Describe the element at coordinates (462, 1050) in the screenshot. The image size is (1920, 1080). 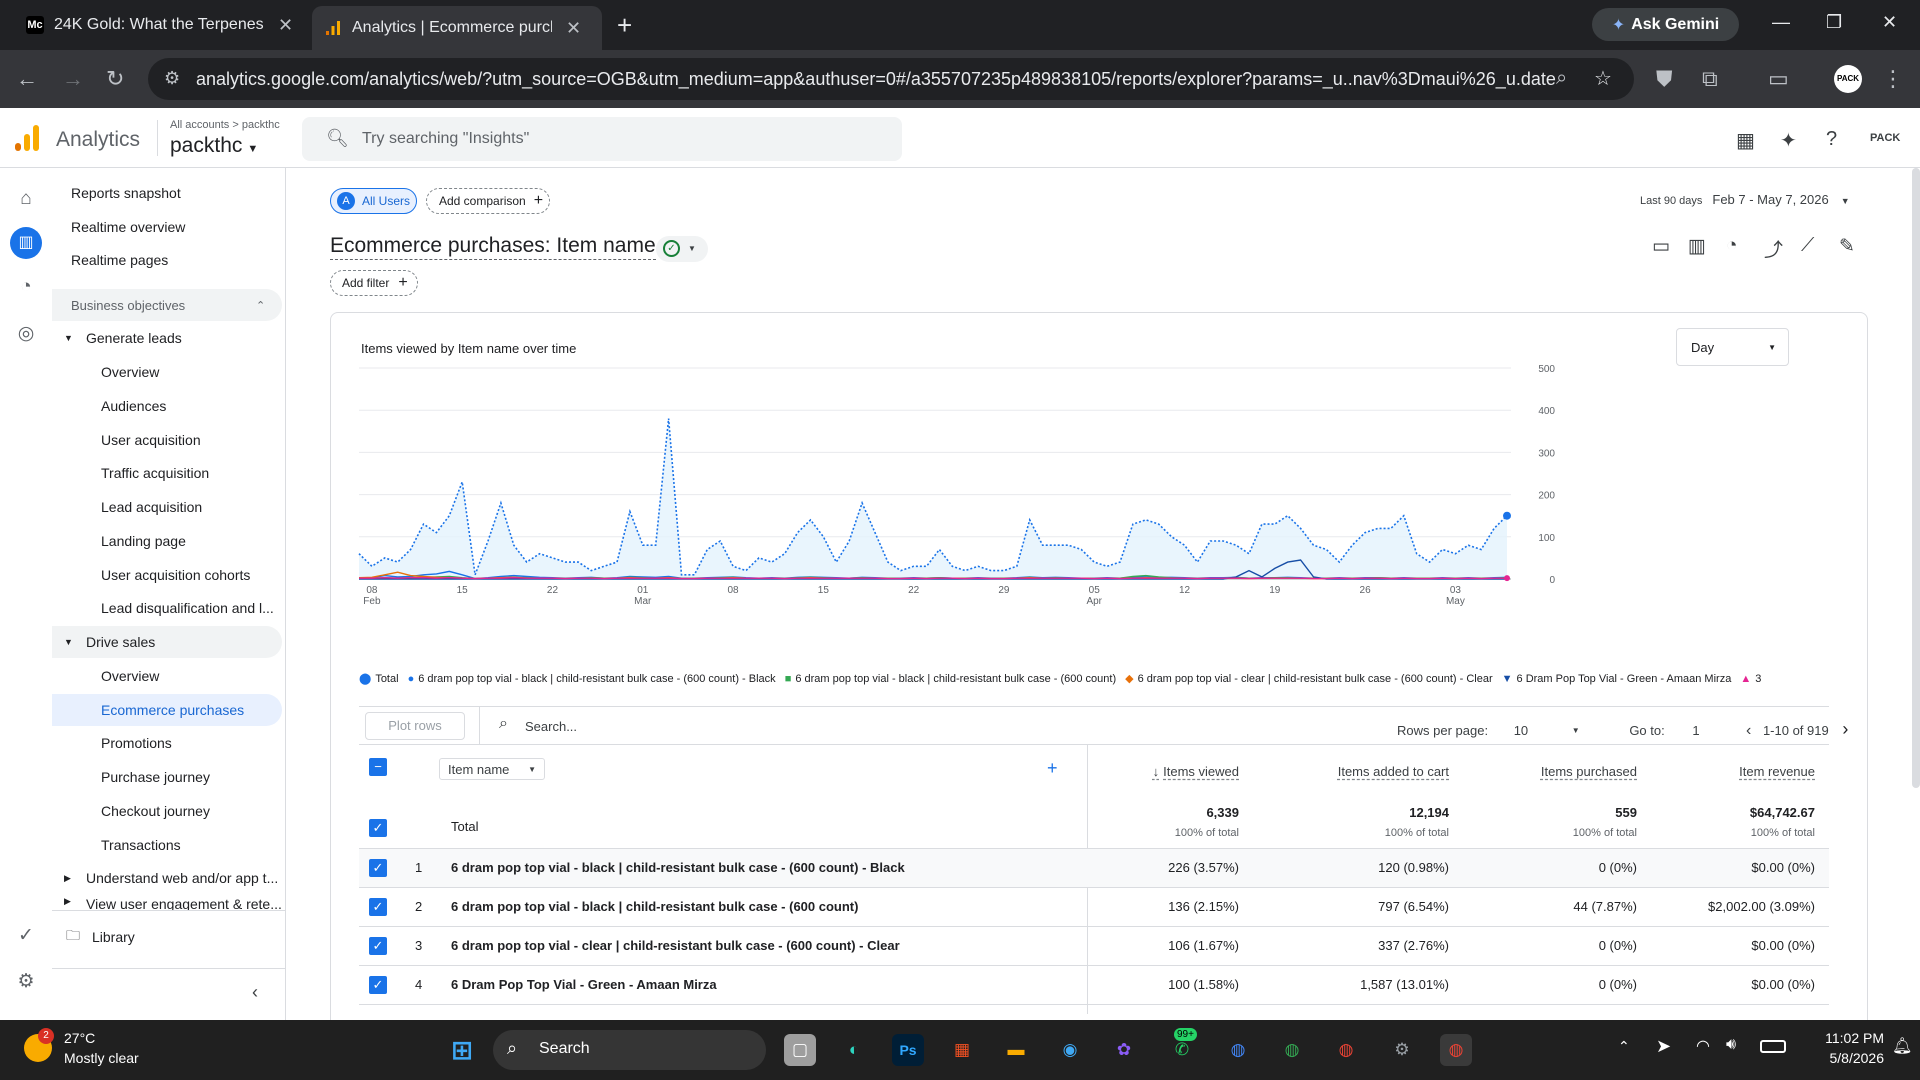
I see `windows-start-icon: ⊞` at that location.